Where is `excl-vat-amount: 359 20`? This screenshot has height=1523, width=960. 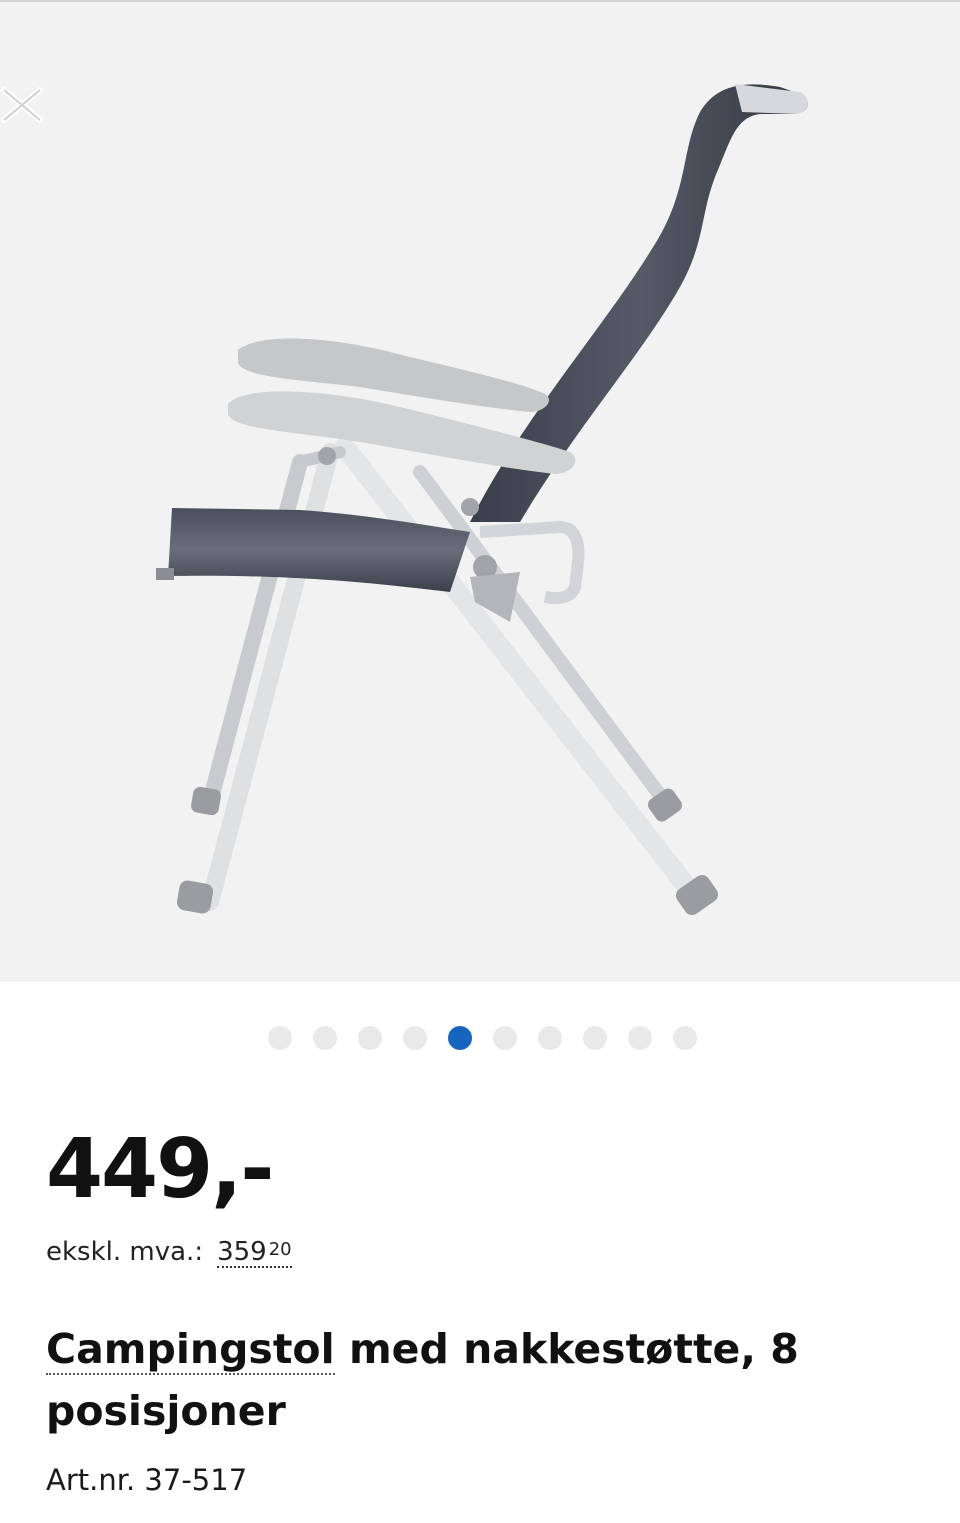 excl-vat-amount: 359 20 is located at coordinates (254, 1253).